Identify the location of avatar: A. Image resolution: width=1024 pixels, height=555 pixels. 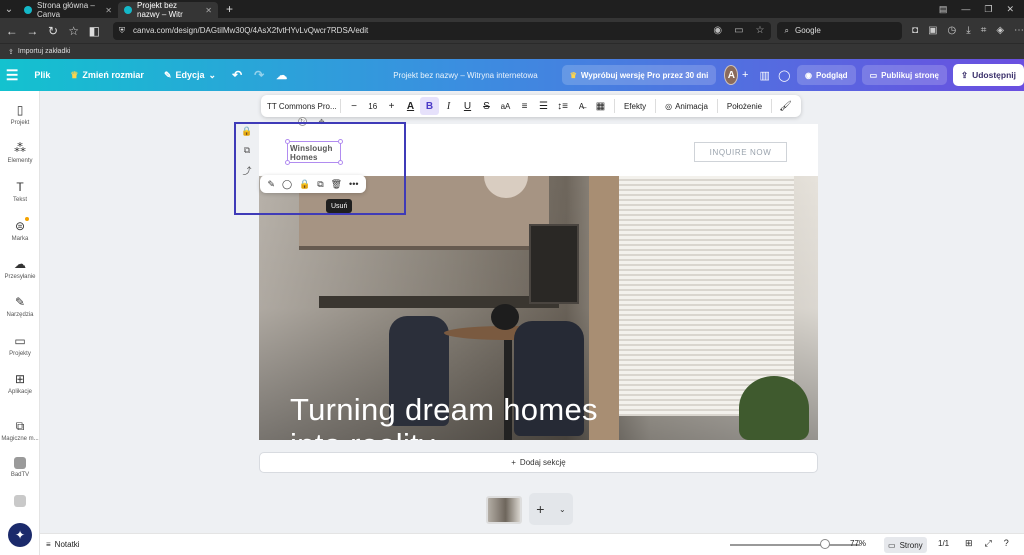
(731, 75).